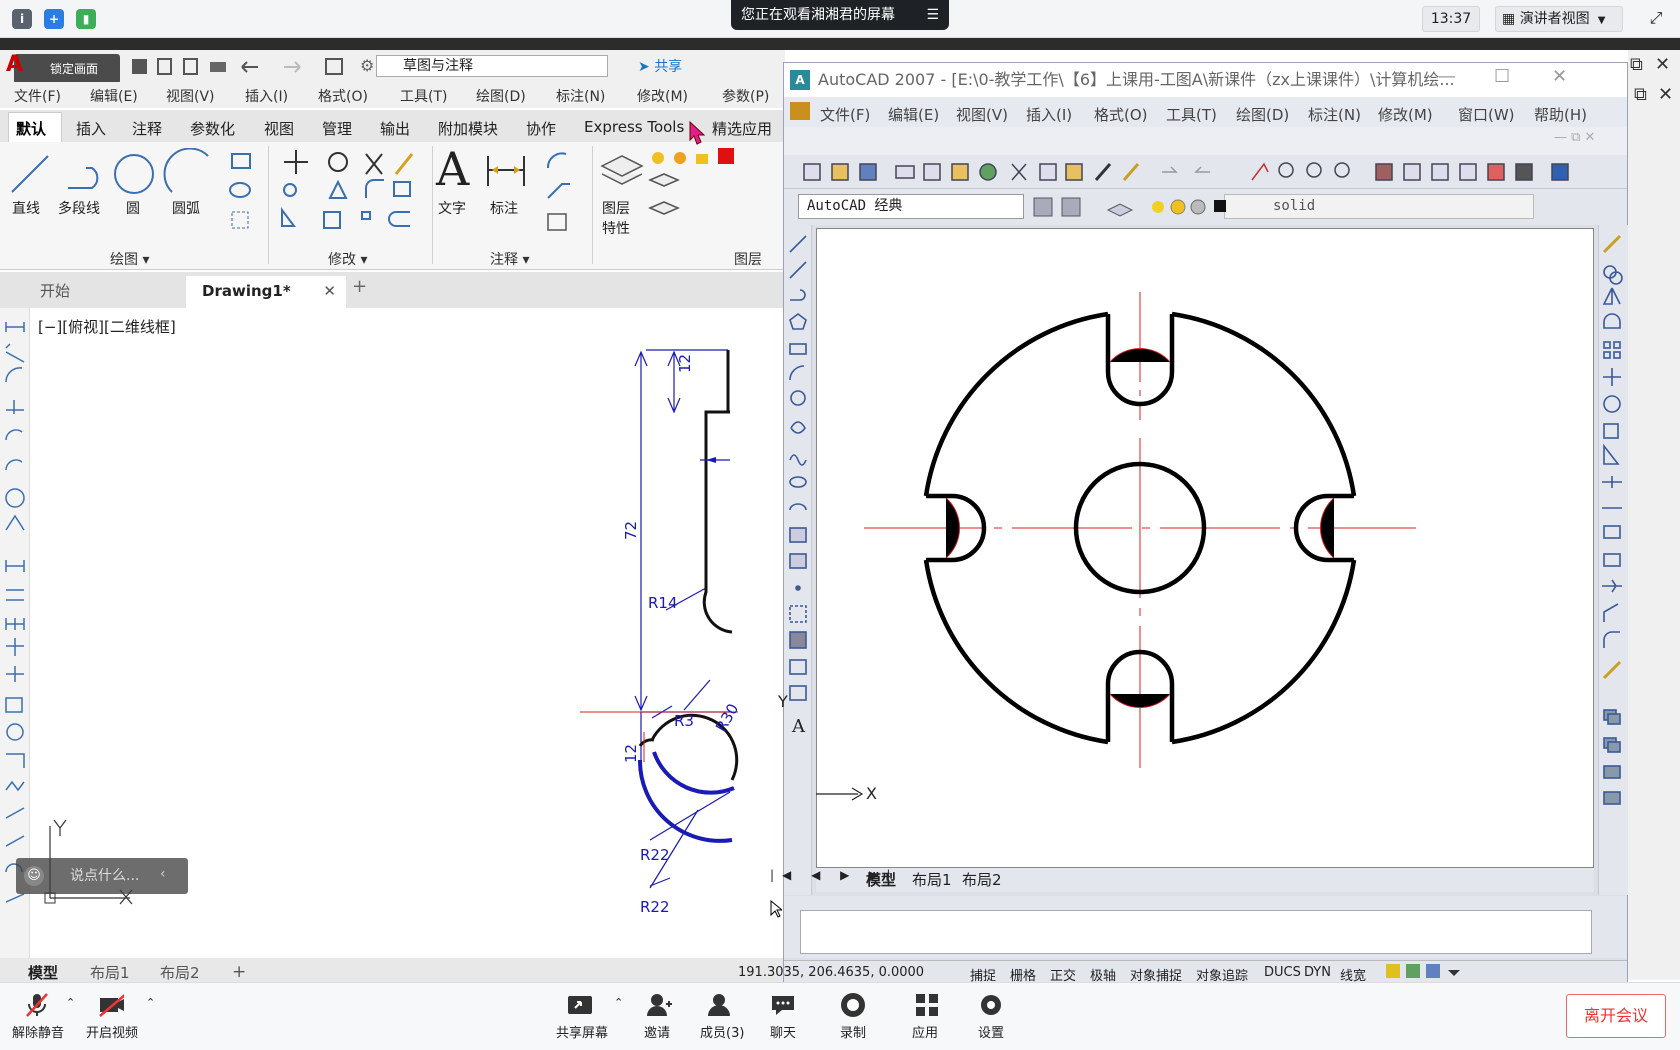 This screenshot has width=1680, height=1050. Describe the element at coordinates (580, 96) in the screenshot. I see `menu-dimension: 标注(N)` at that location.